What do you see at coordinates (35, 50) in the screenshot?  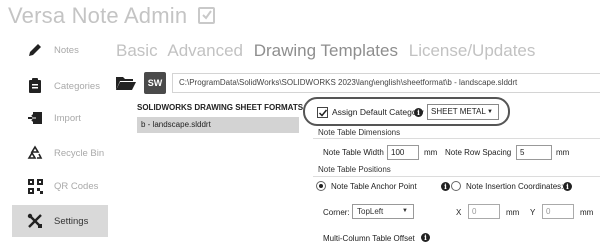 I see `pen-icon` at bounding box center [35, 50].